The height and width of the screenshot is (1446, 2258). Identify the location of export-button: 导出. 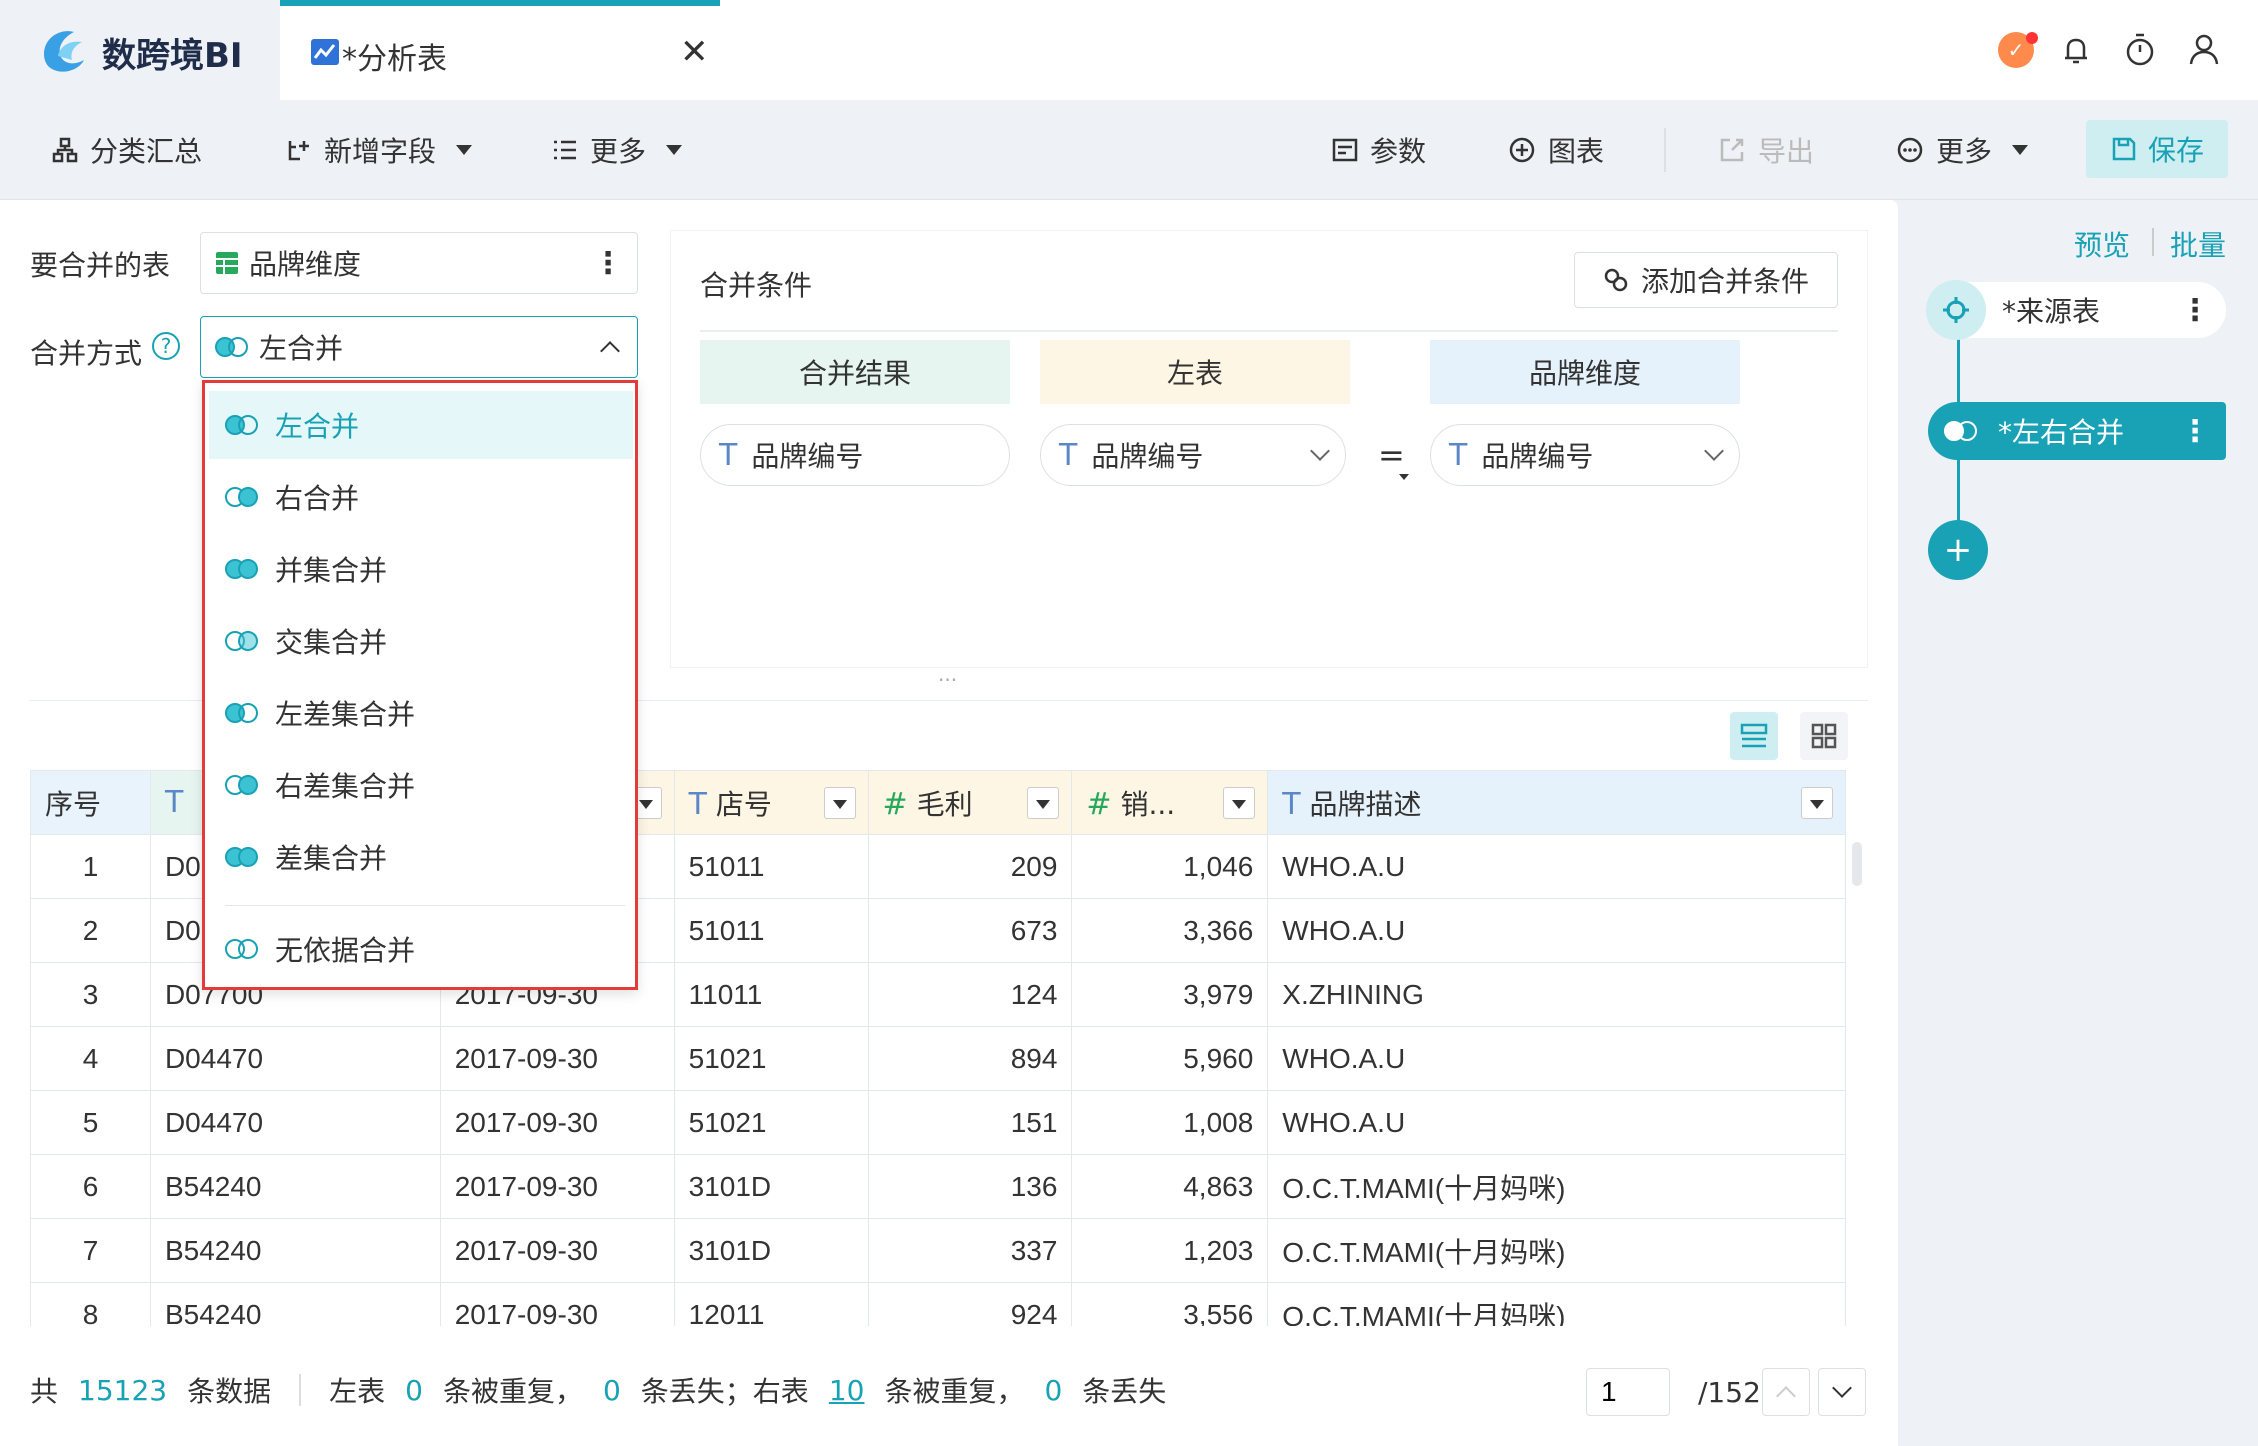
(1766, 150).